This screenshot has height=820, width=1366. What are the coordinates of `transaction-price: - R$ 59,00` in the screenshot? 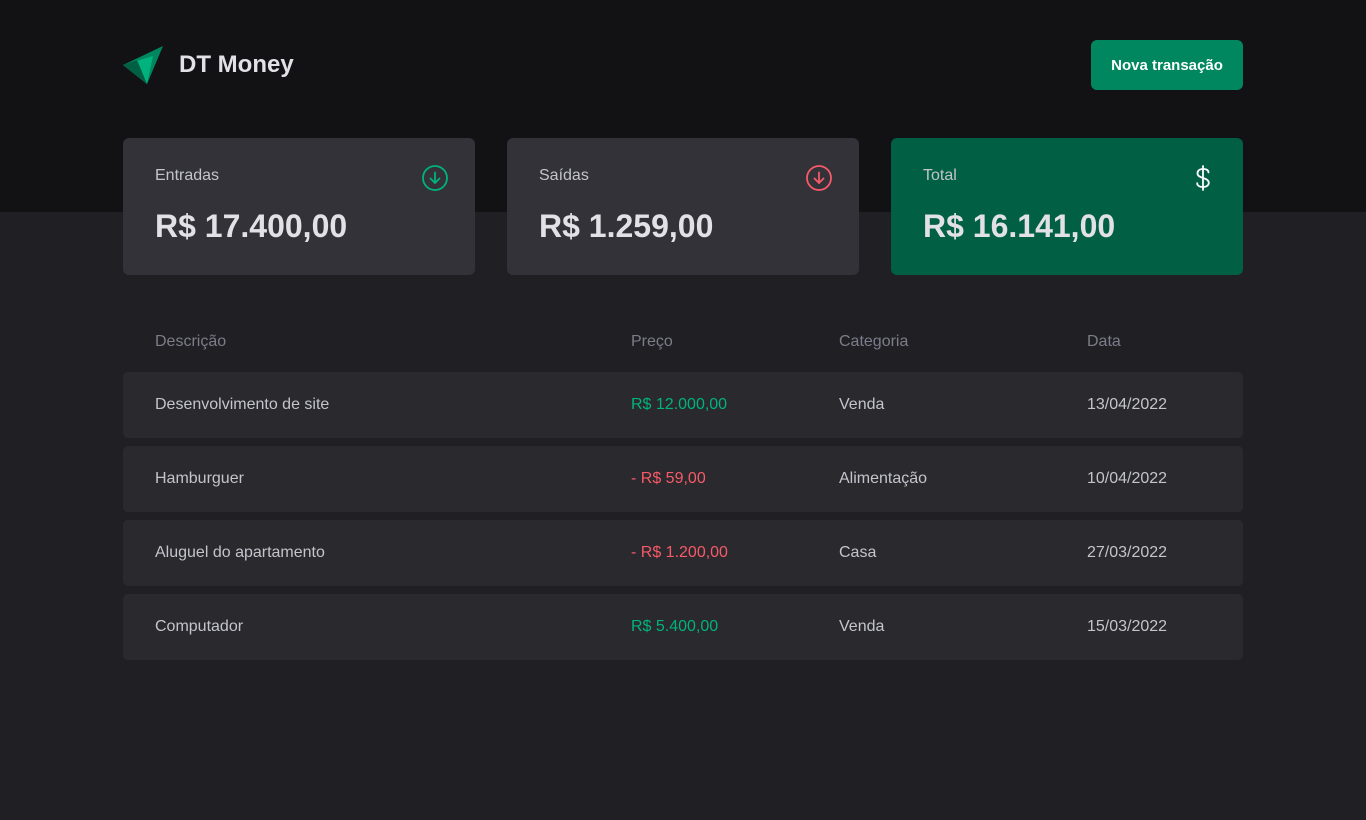 It's located at (668, 478).